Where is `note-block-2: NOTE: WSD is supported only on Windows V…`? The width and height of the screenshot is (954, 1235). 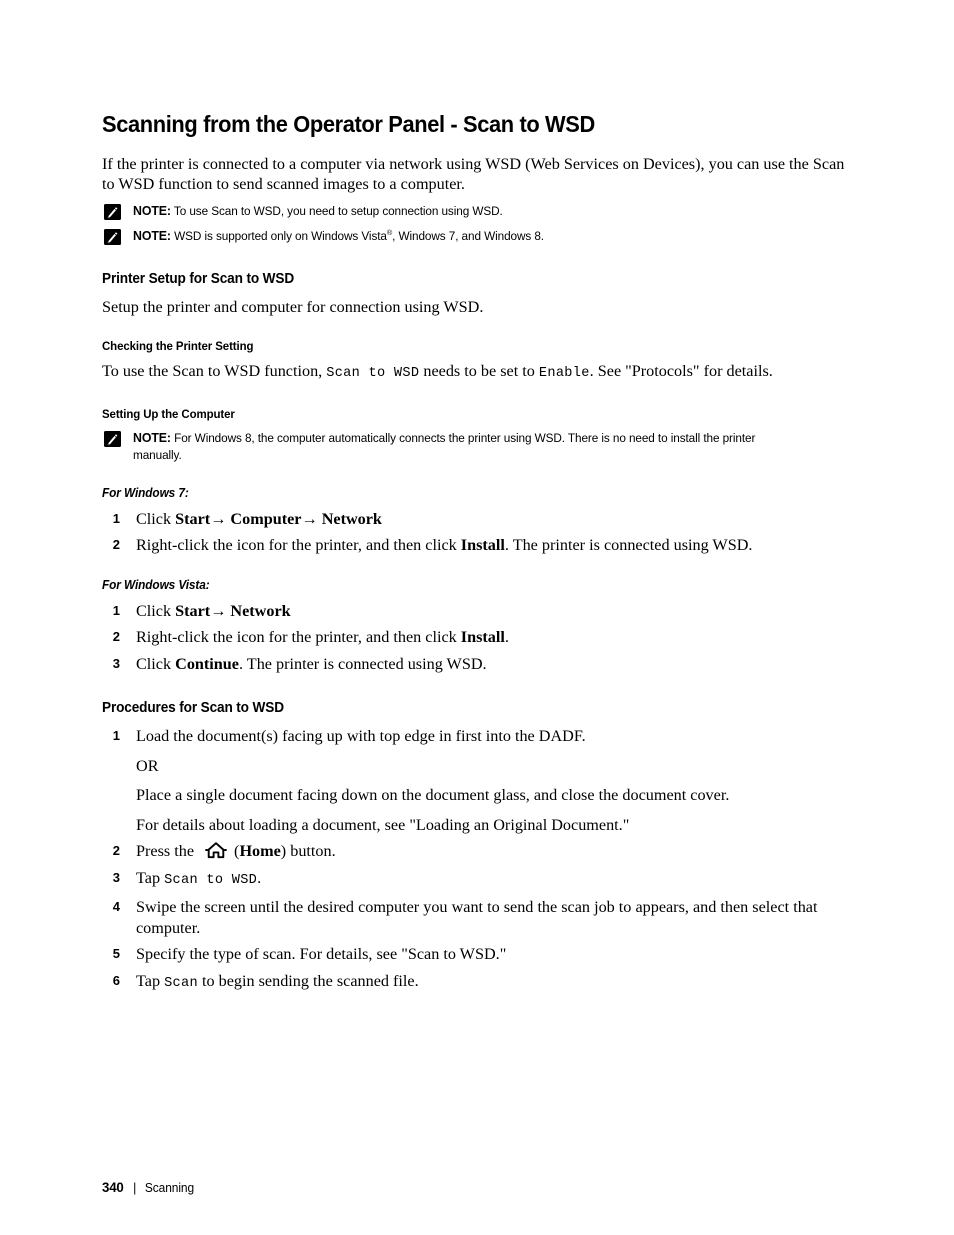
note-block-2: NOTE: WSD is supported only on Windows V… is located at coordinates (475, 236).